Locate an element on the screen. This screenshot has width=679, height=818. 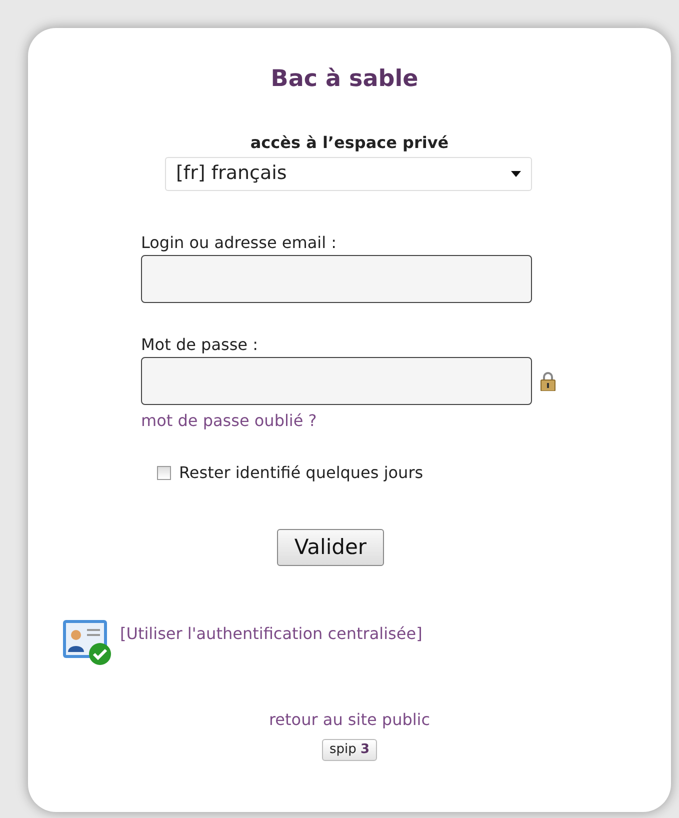
login-heading: accès à l’espace privé is located at coordinates (349, 143).